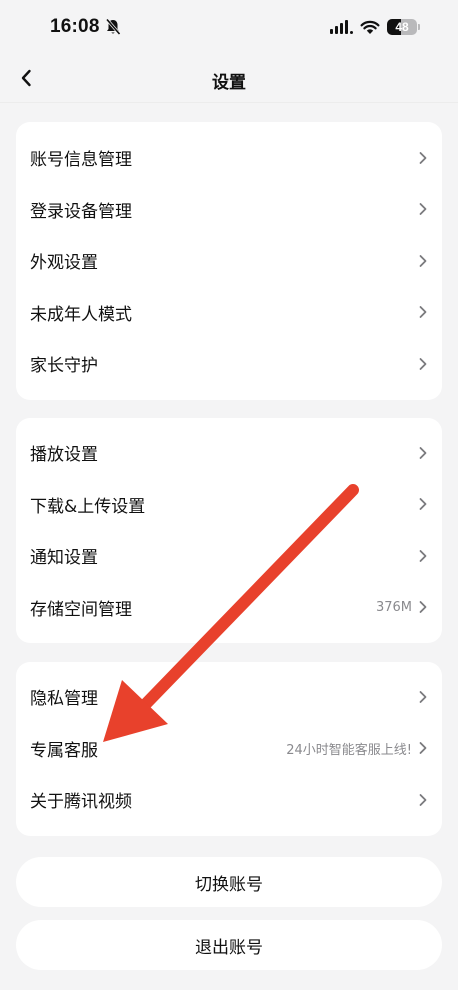  What do you see at coordinates (64, 366) in the screenshot?
I see `settings-item-label: 家长守护` at bounding box center [64, 366].